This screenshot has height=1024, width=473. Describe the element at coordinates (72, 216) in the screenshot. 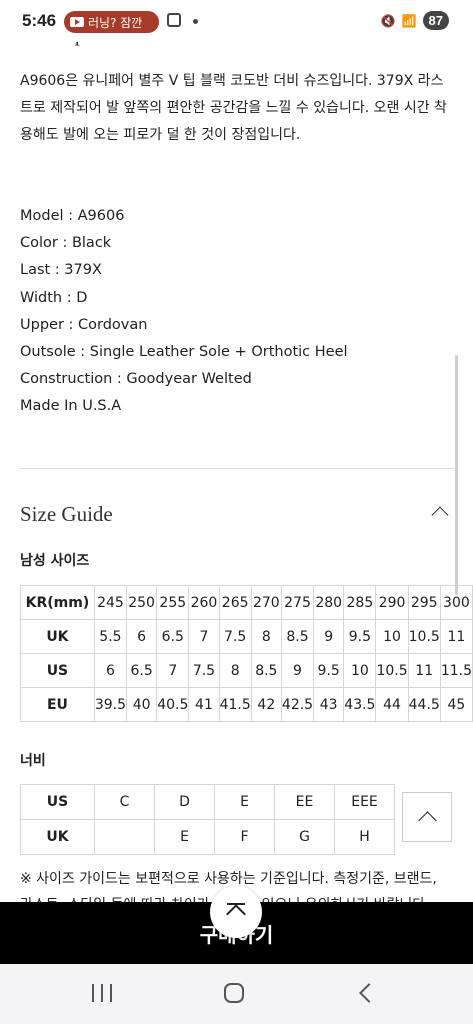

I see `spec-model: Model : A9606` at that location.